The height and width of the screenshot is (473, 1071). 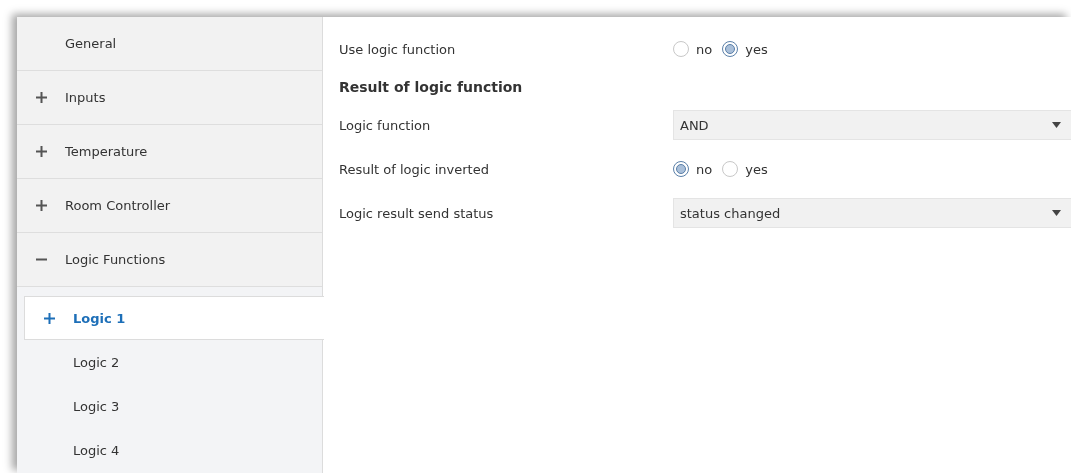 I want to click on sidebar-item: General, so click(x=169, y=44).